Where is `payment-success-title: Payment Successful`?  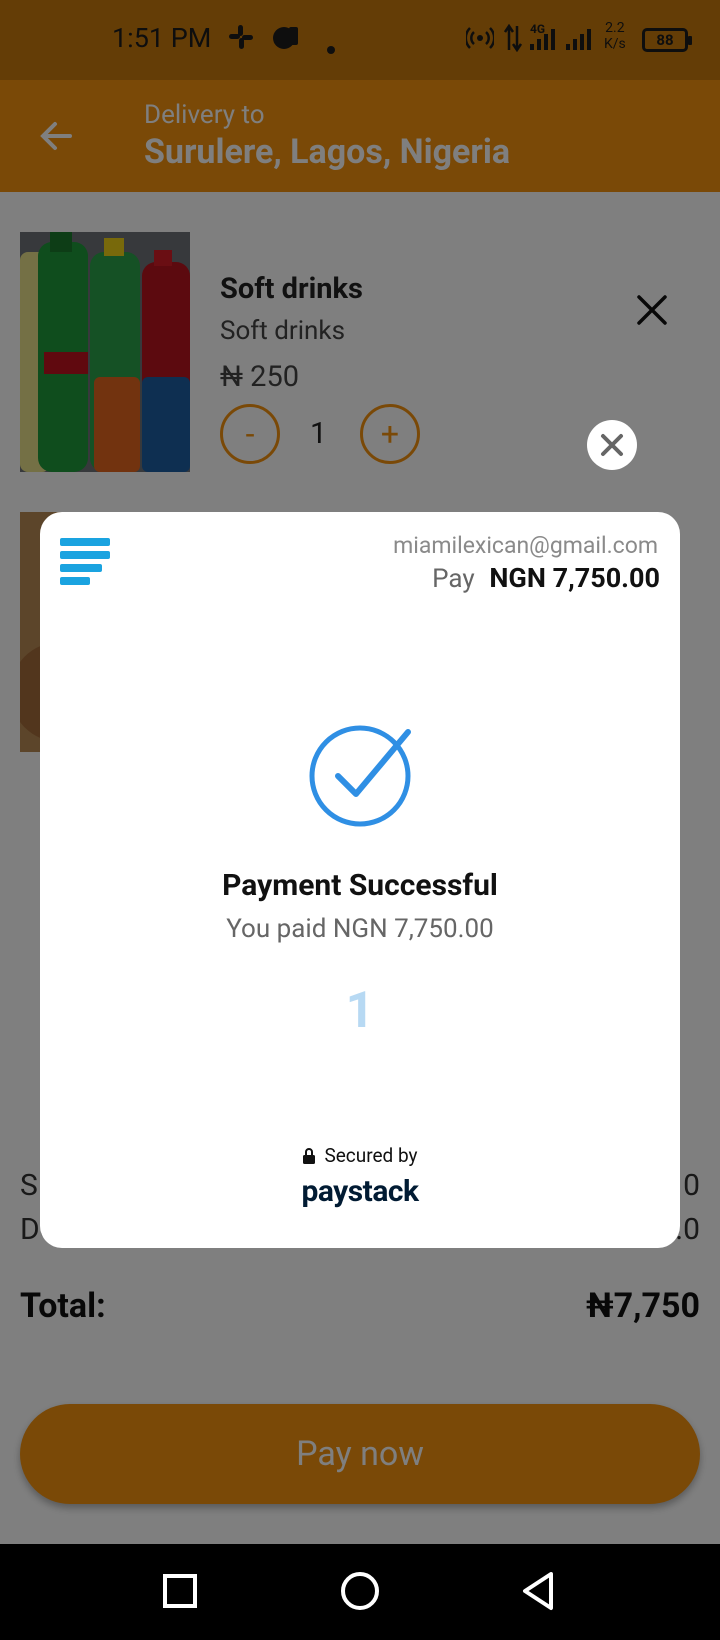
payment-success-title: Payment Successful is located at coordinates (360, 885).